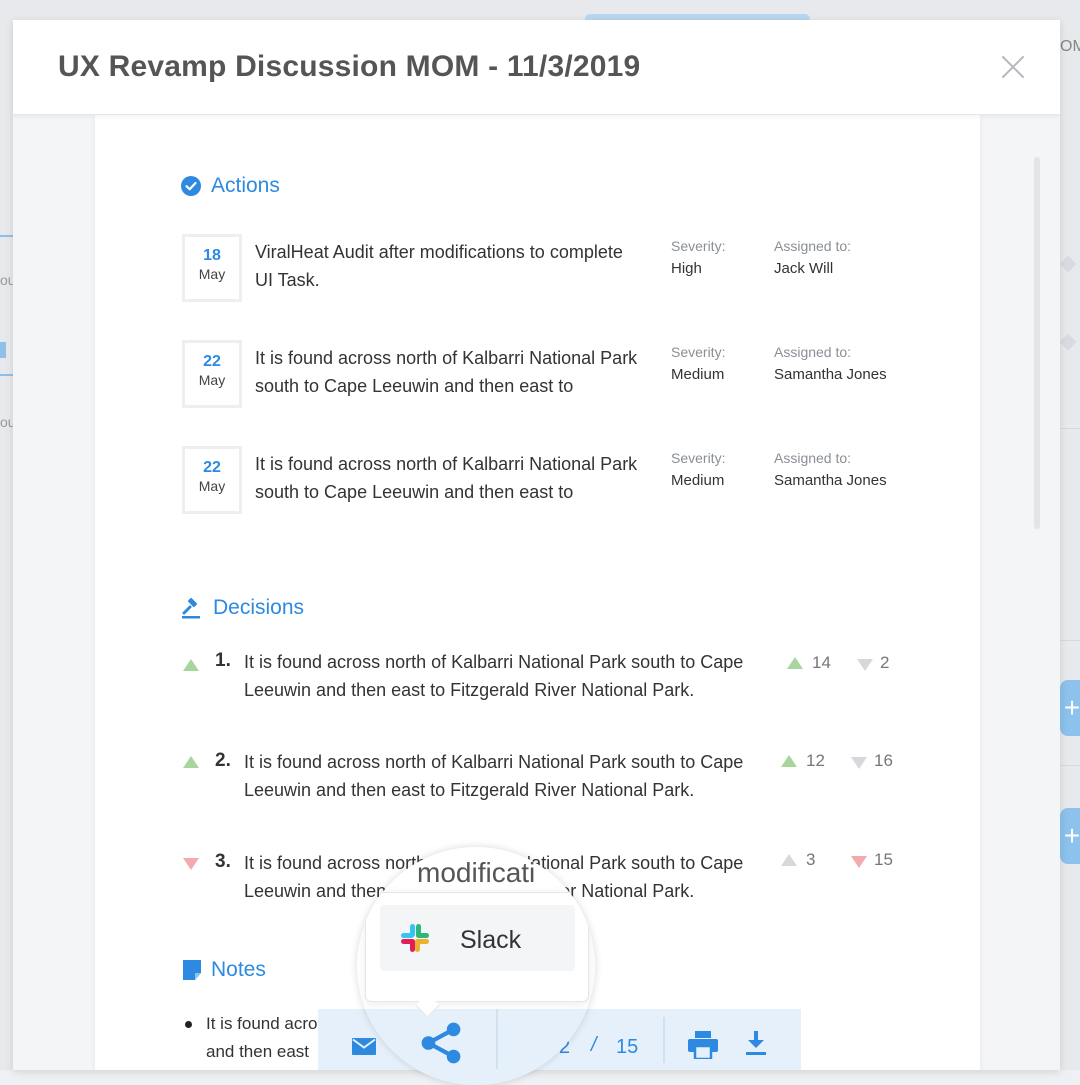 This screenshot has height=1085, width=1080. I want to click on severity-value: High, so click(686, 268).